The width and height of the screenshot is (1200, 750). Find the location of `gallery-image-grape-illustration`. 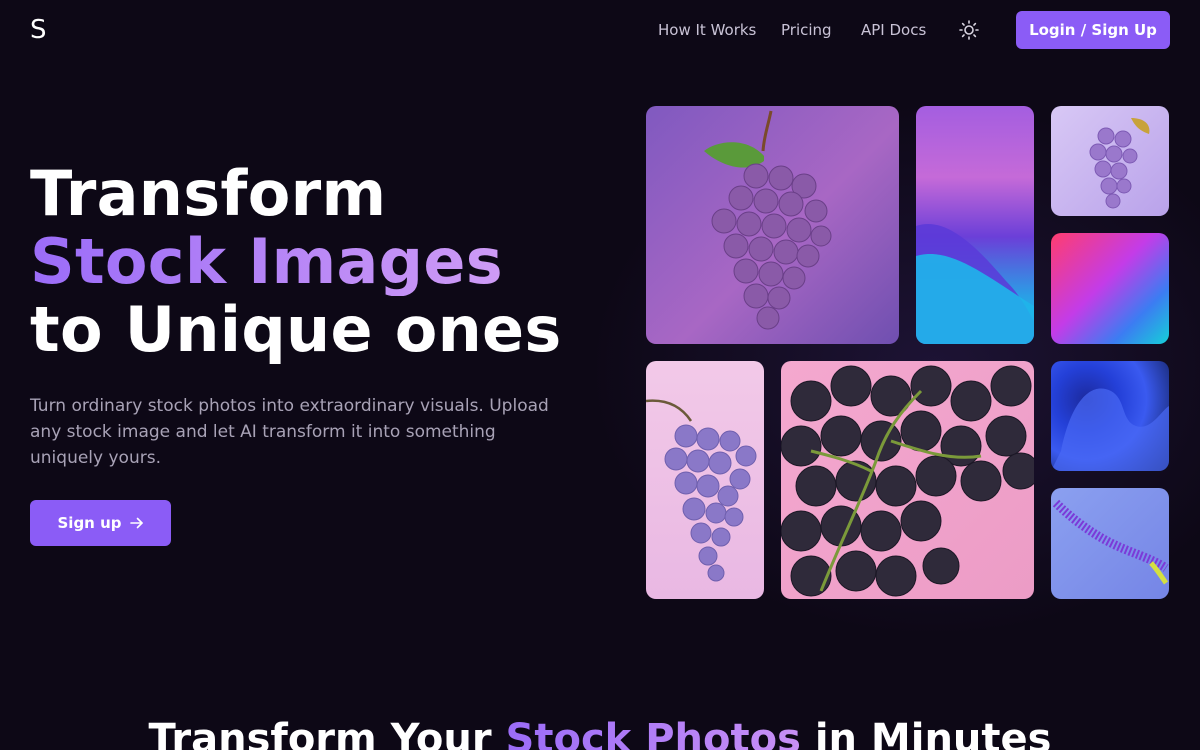

gallery-image-grape-illustration is located at coordinates (772, 225).